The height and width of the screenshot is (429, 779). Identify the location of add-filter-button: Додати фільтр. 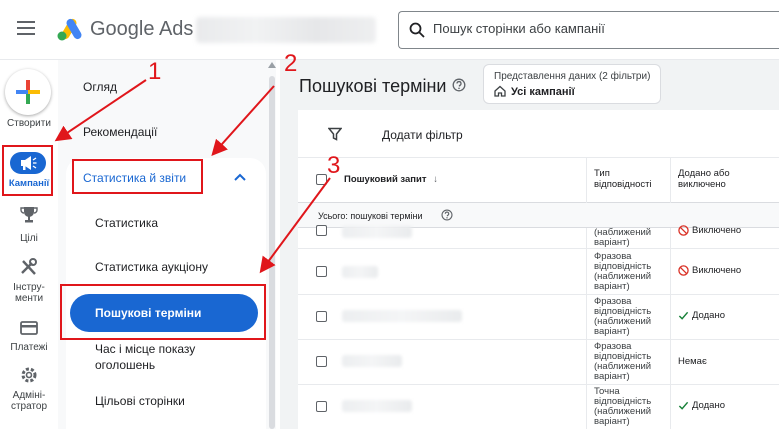
(422, 135).